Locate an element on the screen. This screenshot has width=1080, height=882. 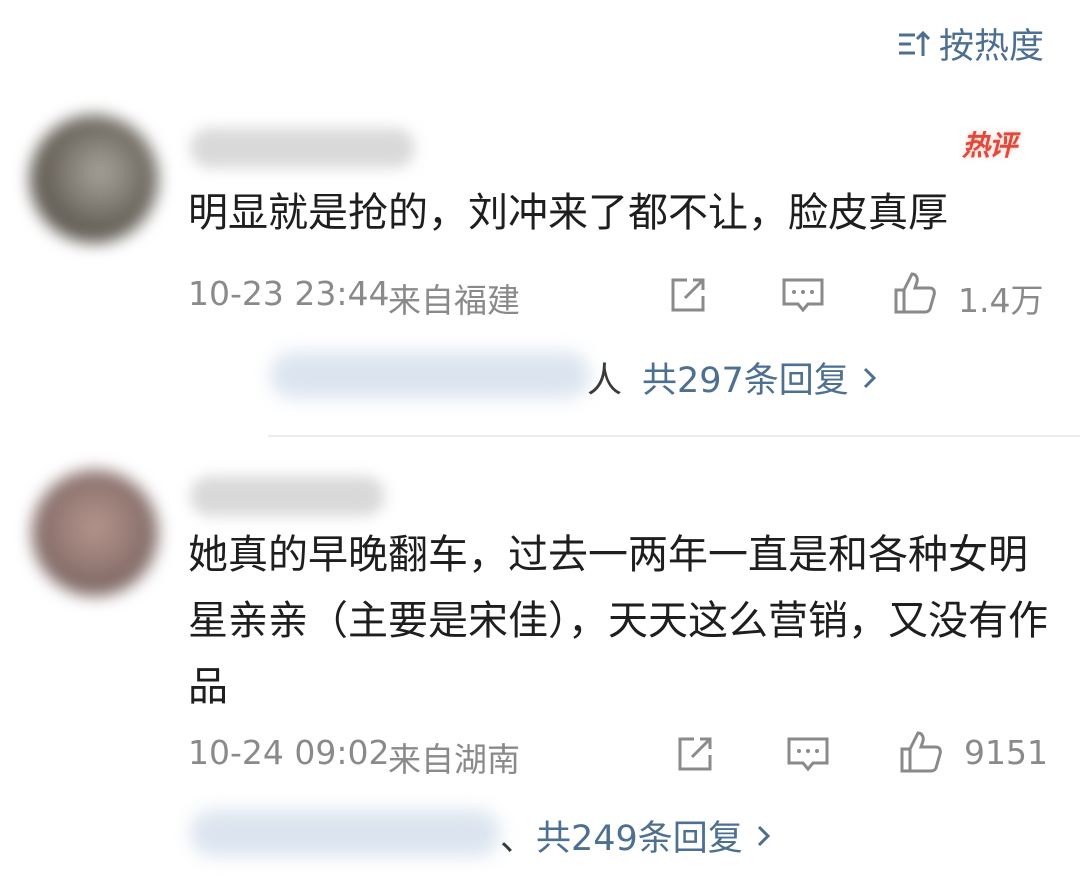
comment-location: 来自湖南 is located at coordinates (454, 759).